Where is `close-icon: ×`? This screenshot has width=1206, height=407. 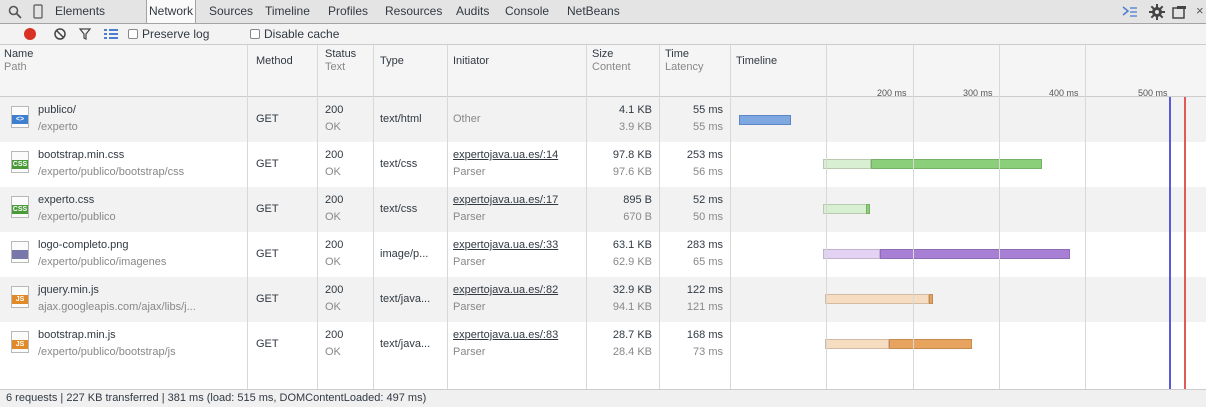 close-icon: × is located at coordinates (1200, 10).